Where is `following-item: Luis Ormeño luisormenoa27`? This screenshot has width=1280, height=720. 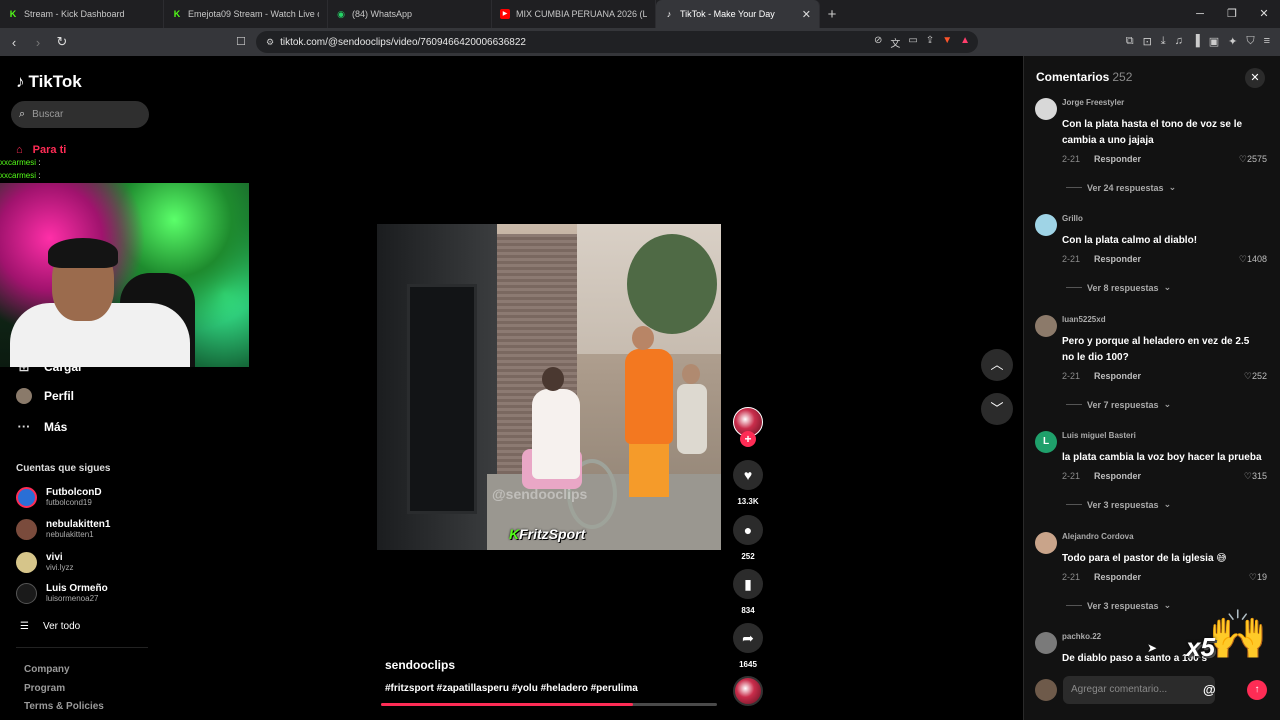
following-item: Luis Ormeño luisormenoa27 is located at coordinates (62, 593).